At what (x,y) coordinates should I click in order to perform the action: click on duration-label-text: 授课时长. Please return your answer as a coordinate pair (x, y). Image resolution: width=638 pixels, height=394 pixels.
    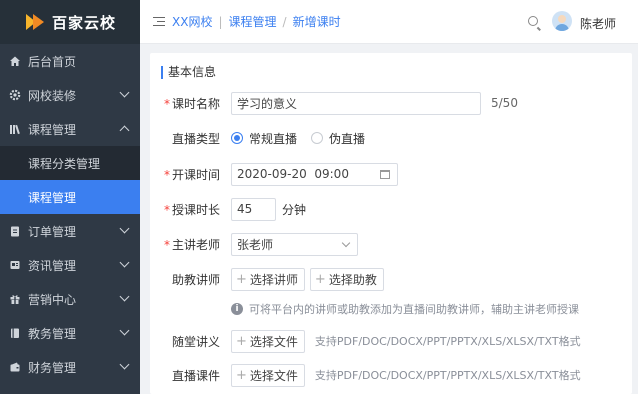
    Looking at the image, I should click on (195, 209).